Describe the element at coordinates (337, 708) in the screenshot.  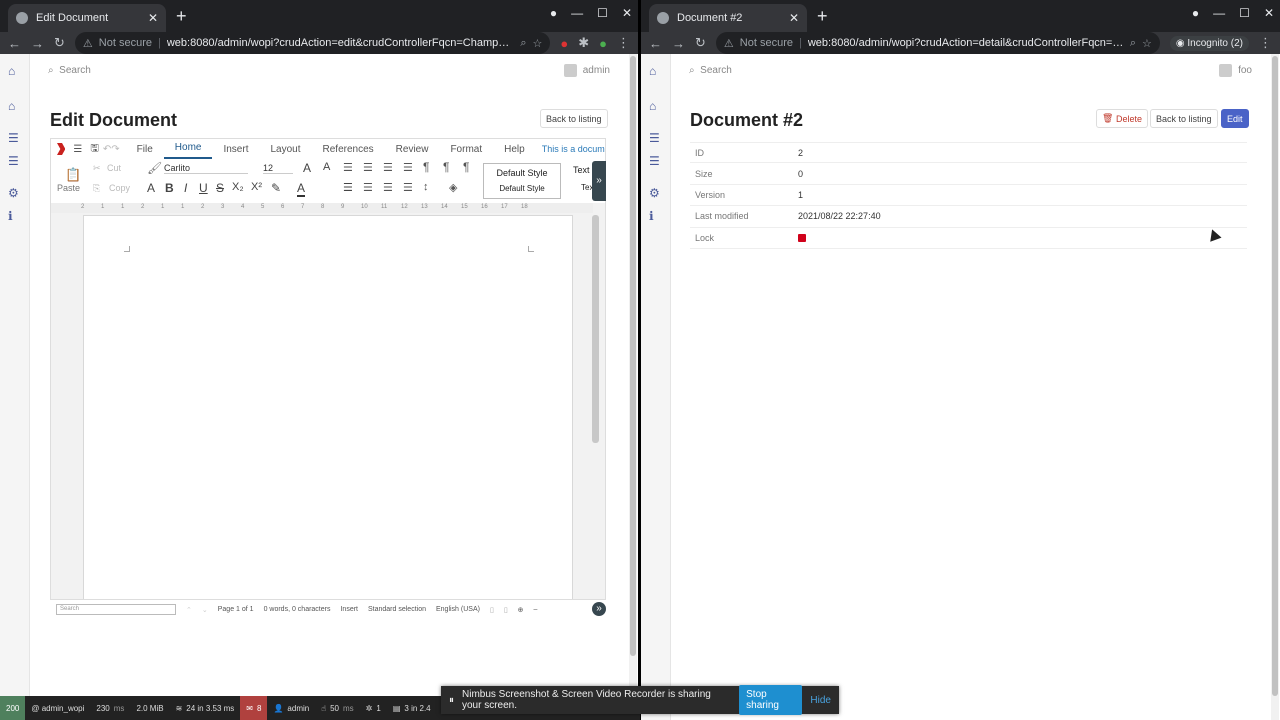
I see `ajax-time: ☝ 50 ms` at that location.